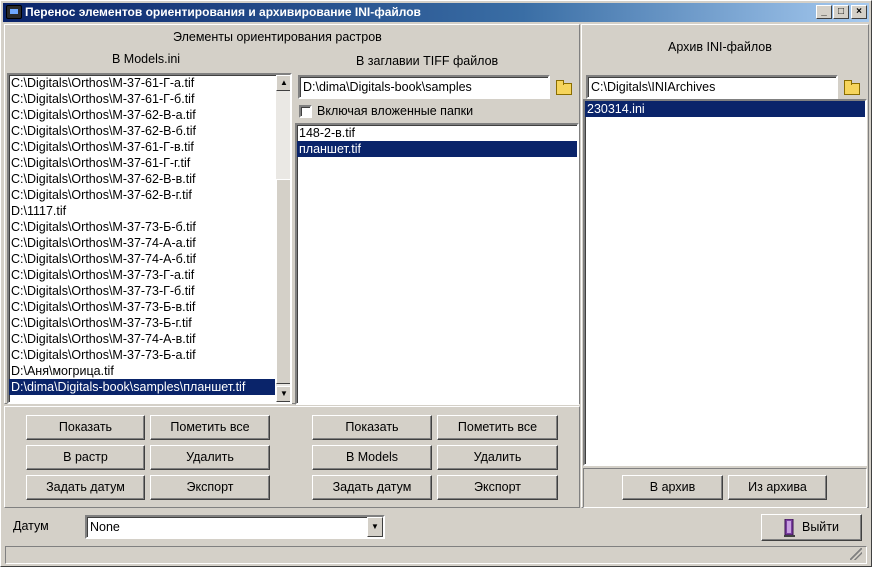  Describe the element at coordinates (235, 527) in the screenshot. I see `datum-select: None ▼` at that location.